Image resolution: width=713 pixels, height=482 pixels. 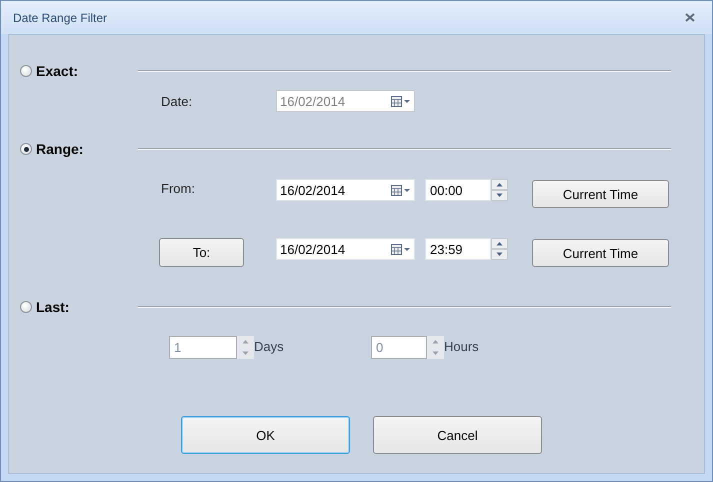 What do you see at coordinates (269, 346) in the screenshot?
I see `unit-label: Days` at bounding box center [269, 346].